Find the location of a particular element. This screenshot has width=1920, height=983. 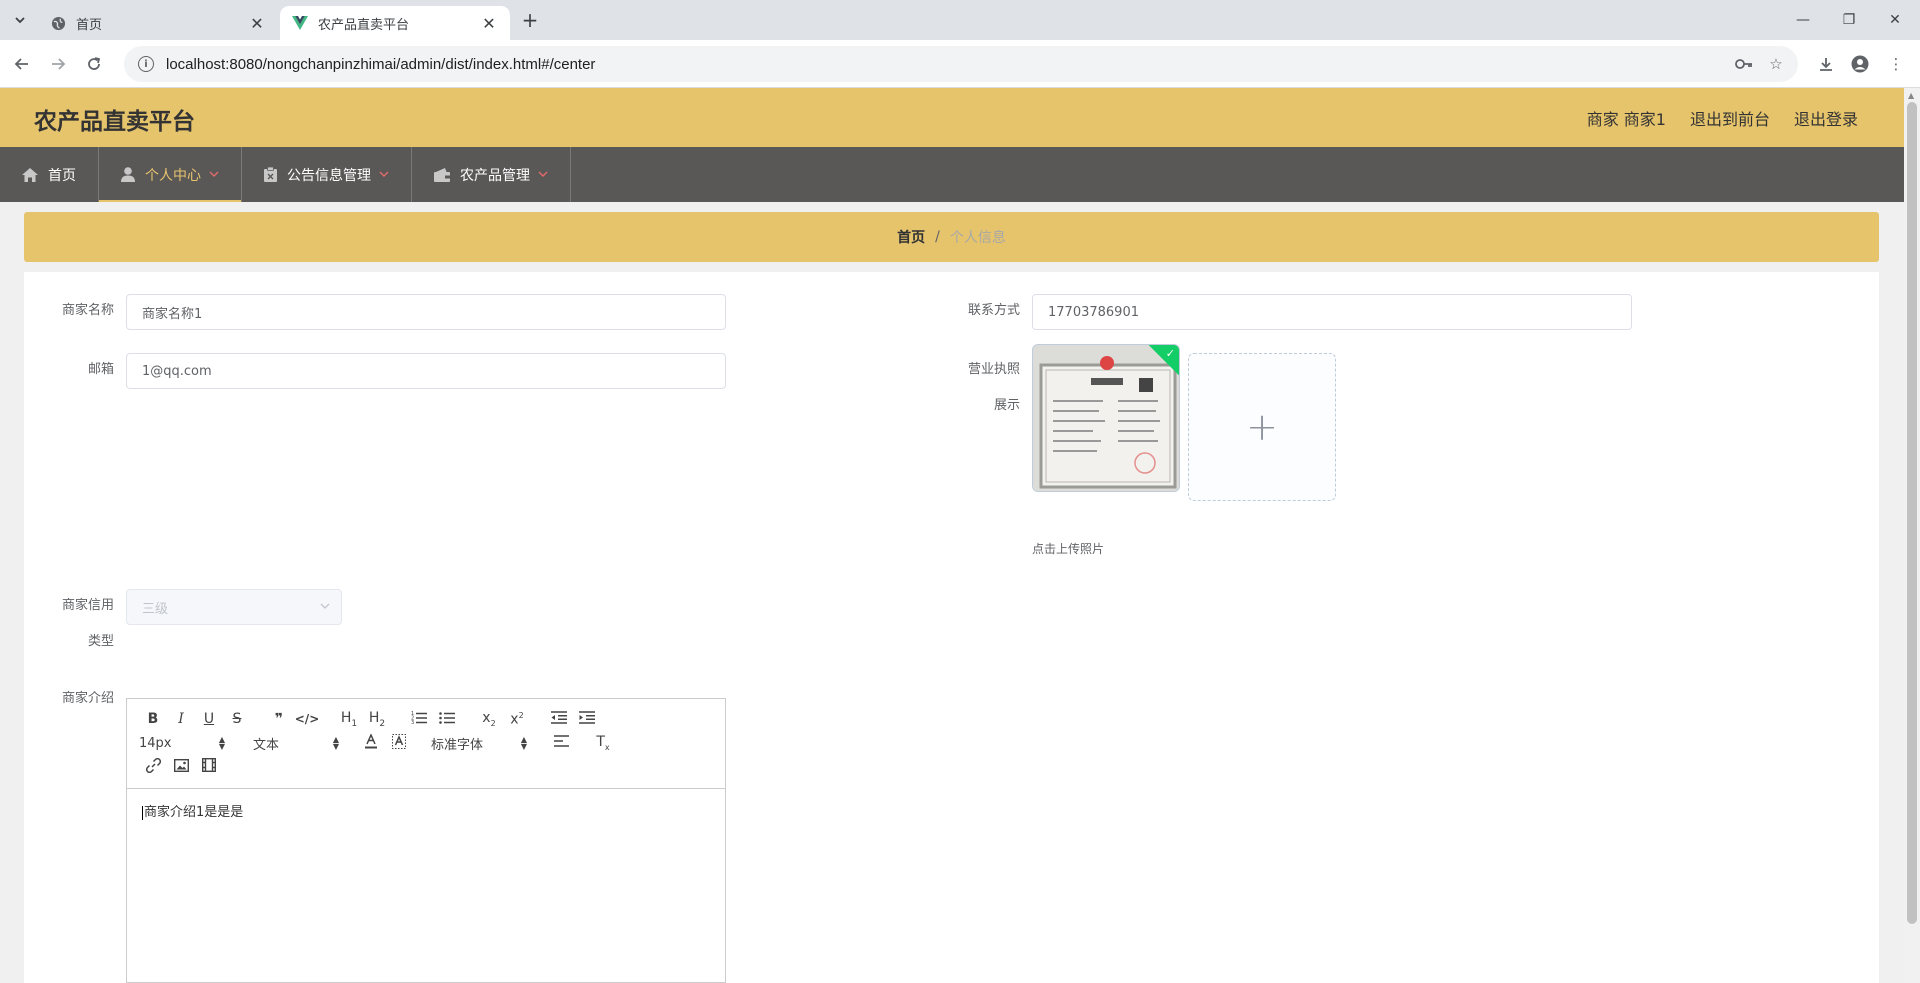

back-button is located at coordinates (22, 64).